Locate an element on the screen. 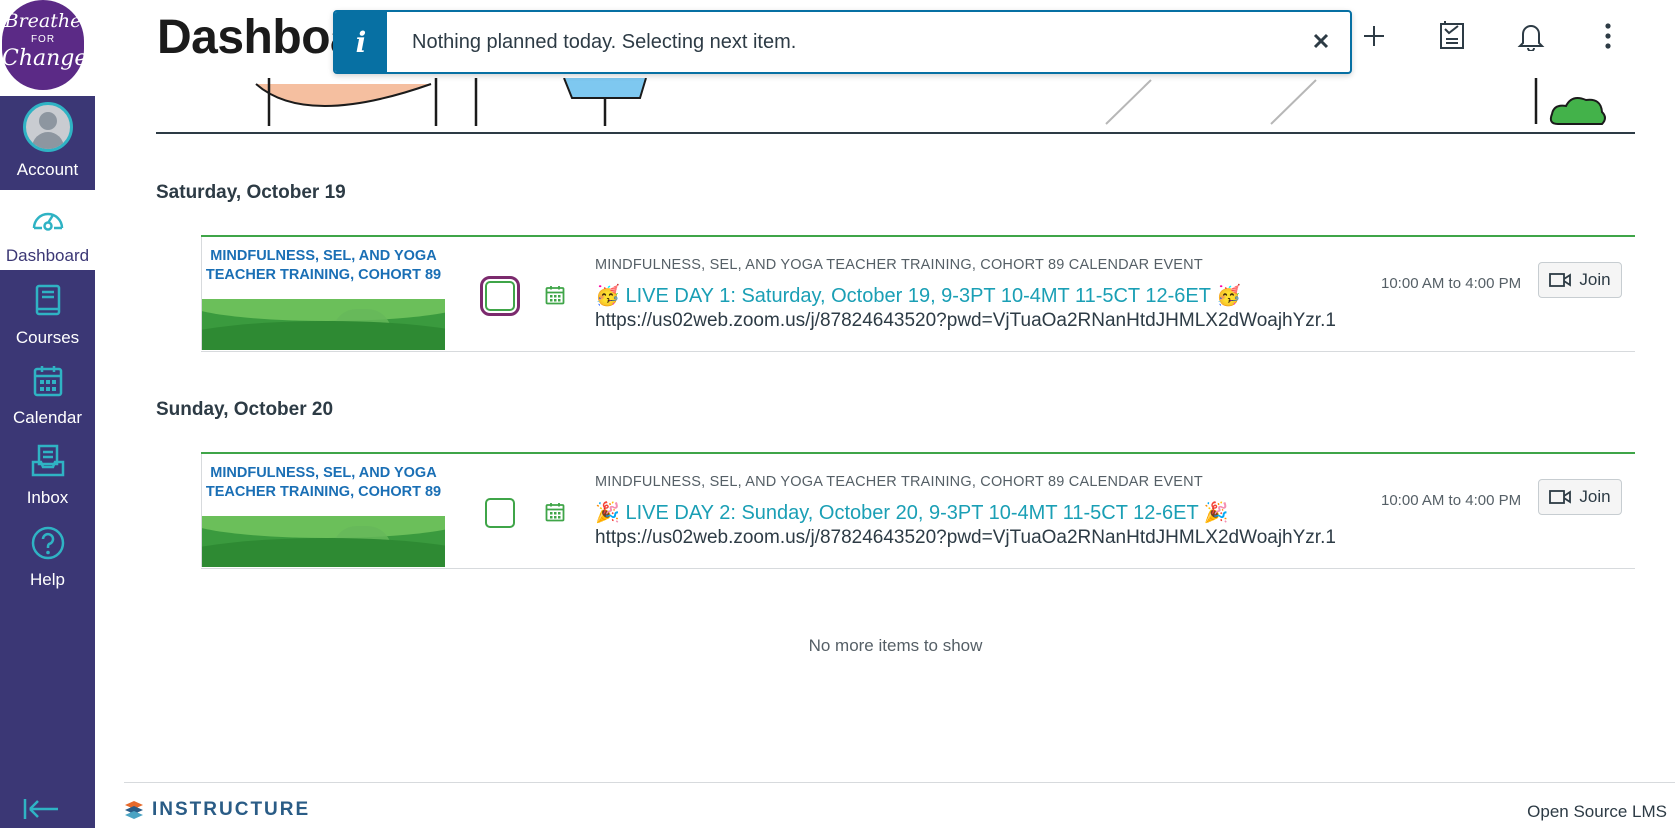  help-question-icon is located at coordinates (47, 543).